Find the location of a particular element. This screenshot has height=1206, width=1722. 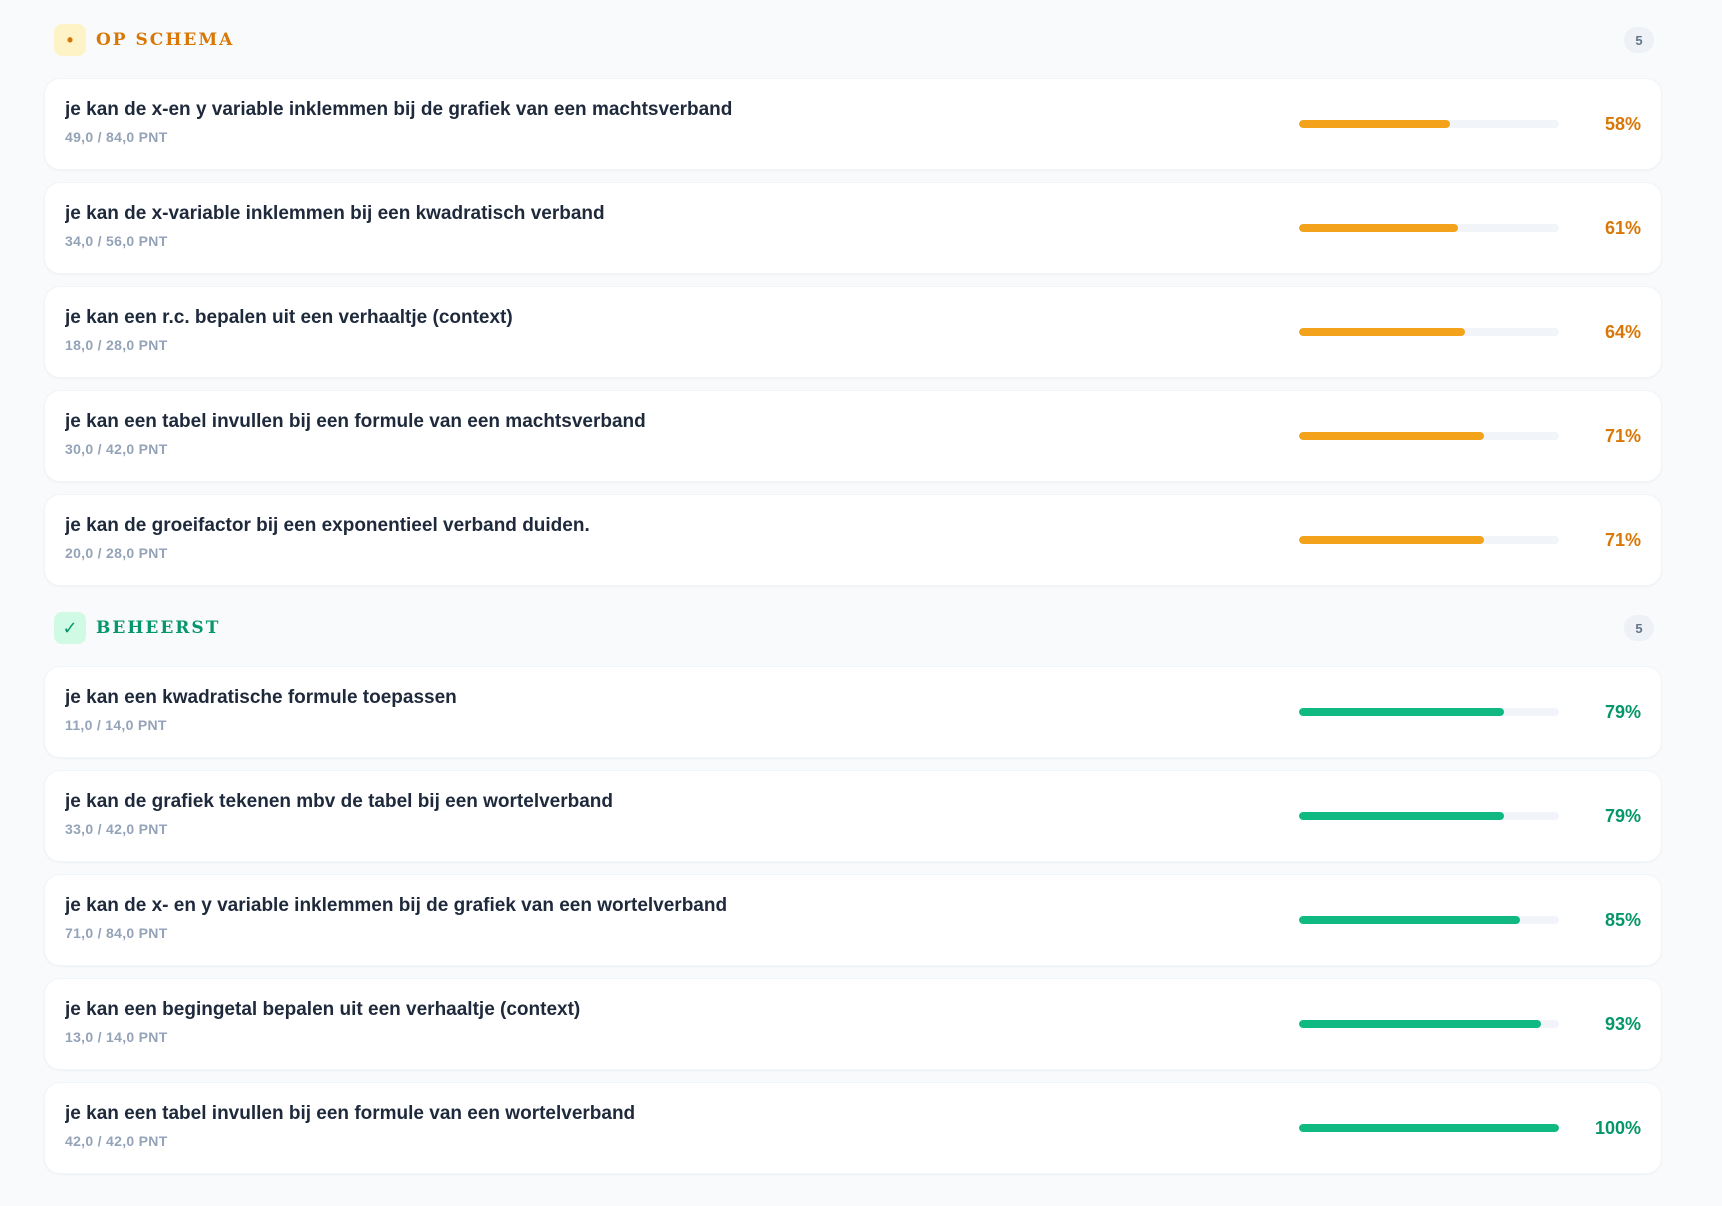

goal-points: 13,0 / 14,0 PNT is located at coordinates (116, 1037).